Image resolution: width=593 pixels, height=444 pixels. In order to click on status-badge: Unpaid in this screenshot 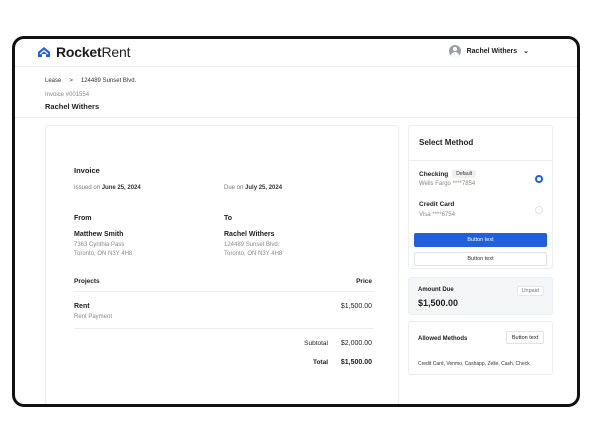, I will do `click(530, 291)`.